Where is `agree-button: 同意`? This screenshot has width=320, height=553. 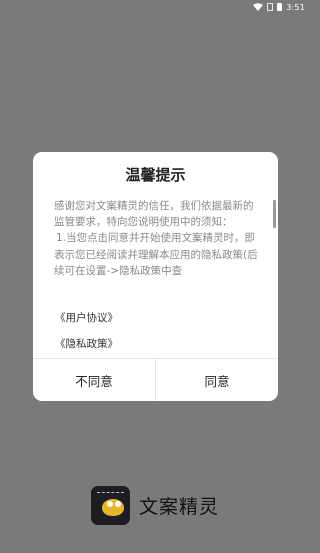
agree-button: 同意 is located at coordinates (216, 380).